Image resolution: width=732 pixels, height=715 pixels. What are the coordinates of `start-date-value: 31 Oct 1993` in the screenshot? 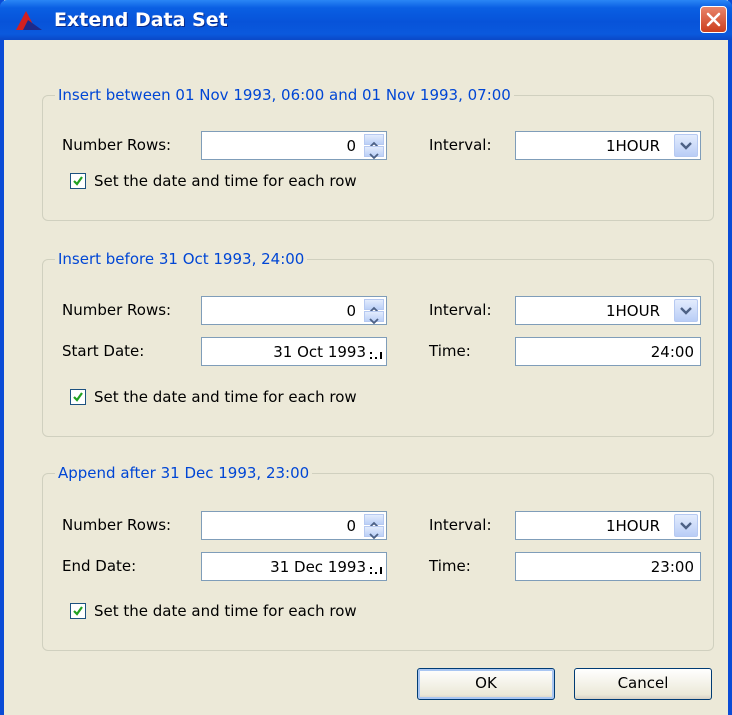 It's located at (319, 352).